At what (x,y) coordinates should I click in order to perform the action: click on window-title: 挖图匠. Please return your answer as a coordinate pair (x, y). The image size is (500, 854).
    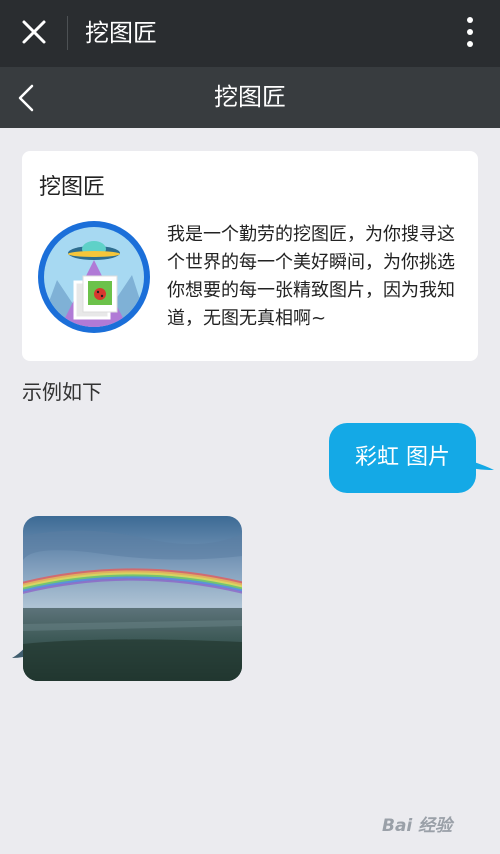
    Looking at the image, I should click on (121, 33).